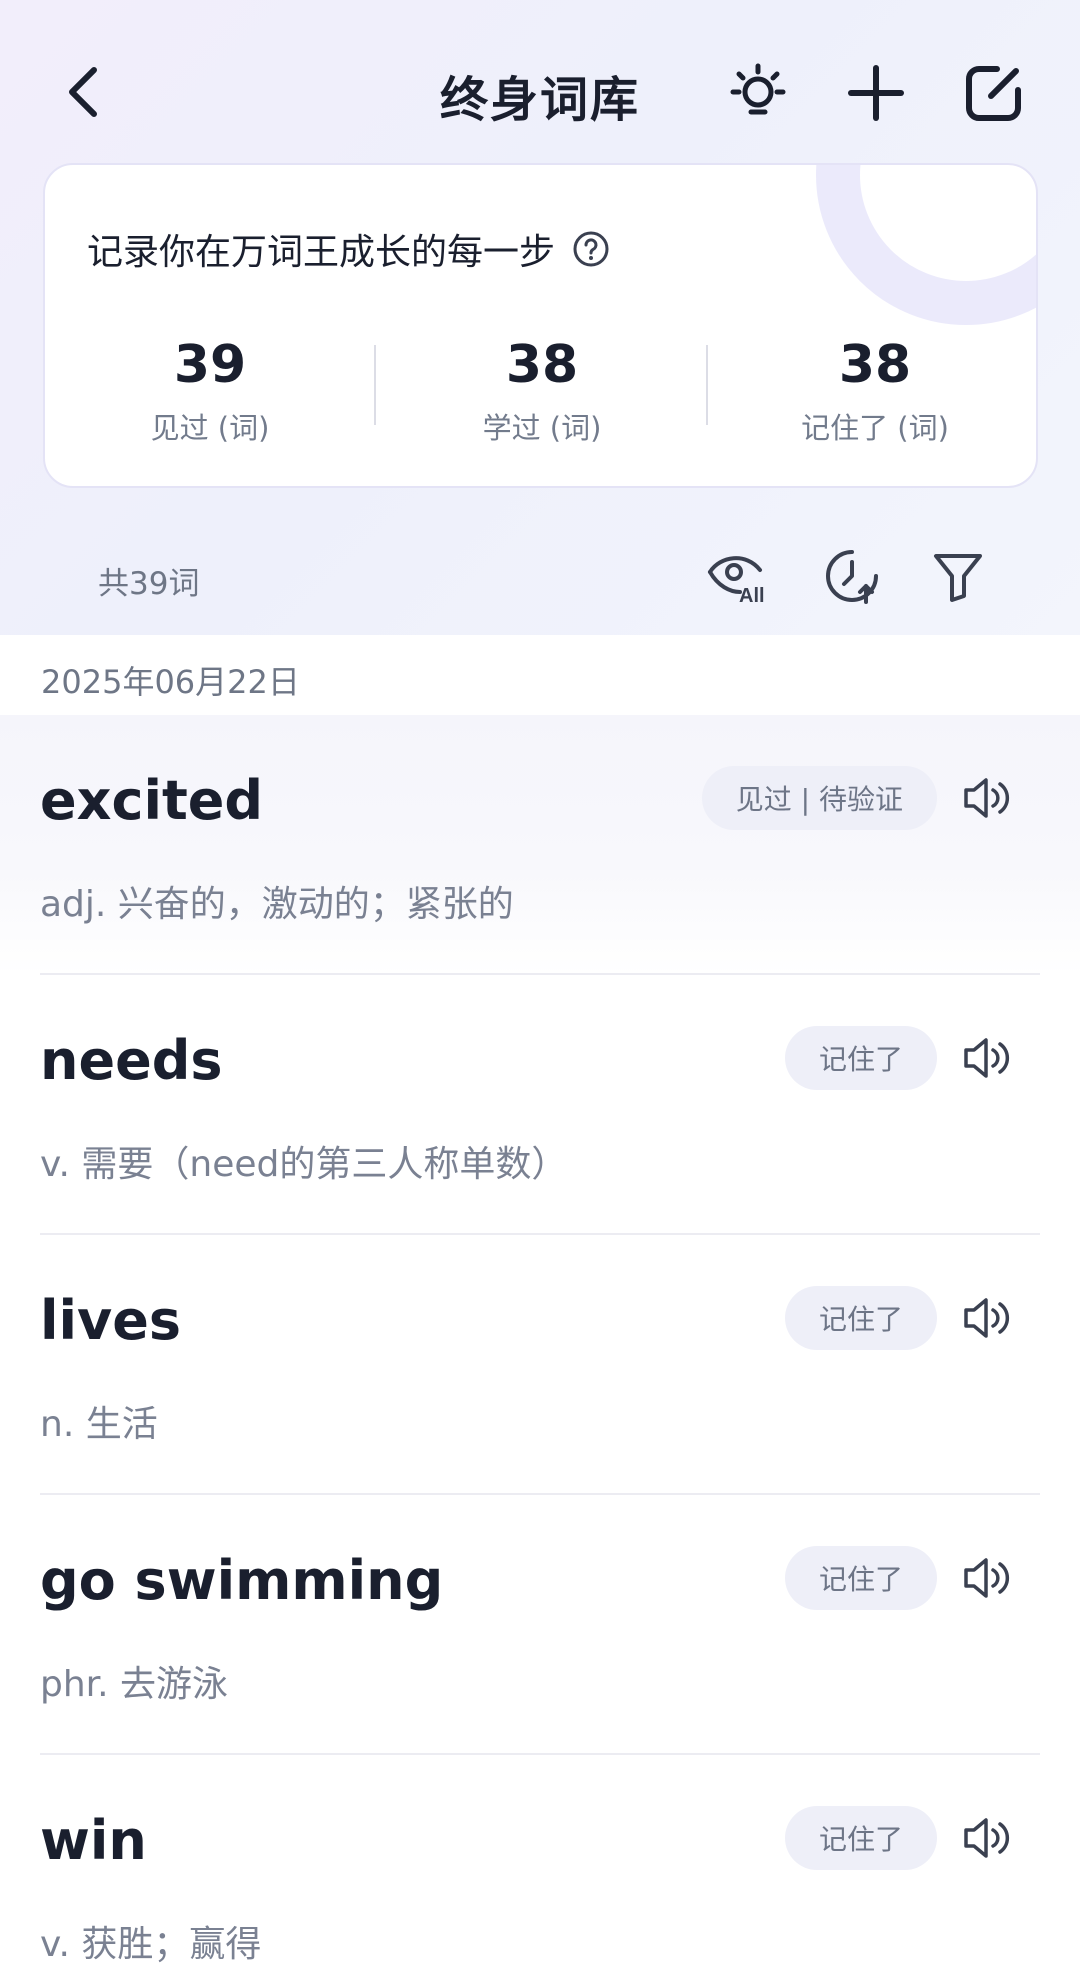  I want to click on word-definition: adj. 兴奋的，激动的；紧张的, so click(277, 904).